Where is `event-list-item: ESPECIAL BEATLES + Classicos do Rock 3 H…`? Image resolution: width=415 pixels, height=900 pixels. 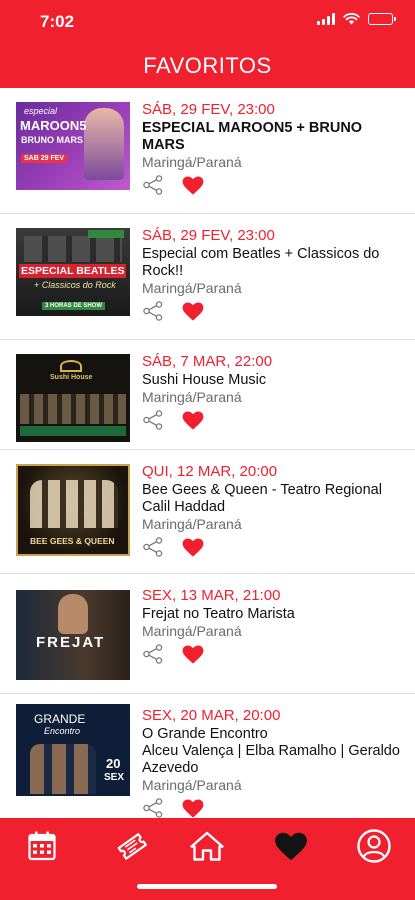
event-list-item: ESPECIAL BEATLES + Classicos do Rock 3 H… is located at coordinates (207, 277).